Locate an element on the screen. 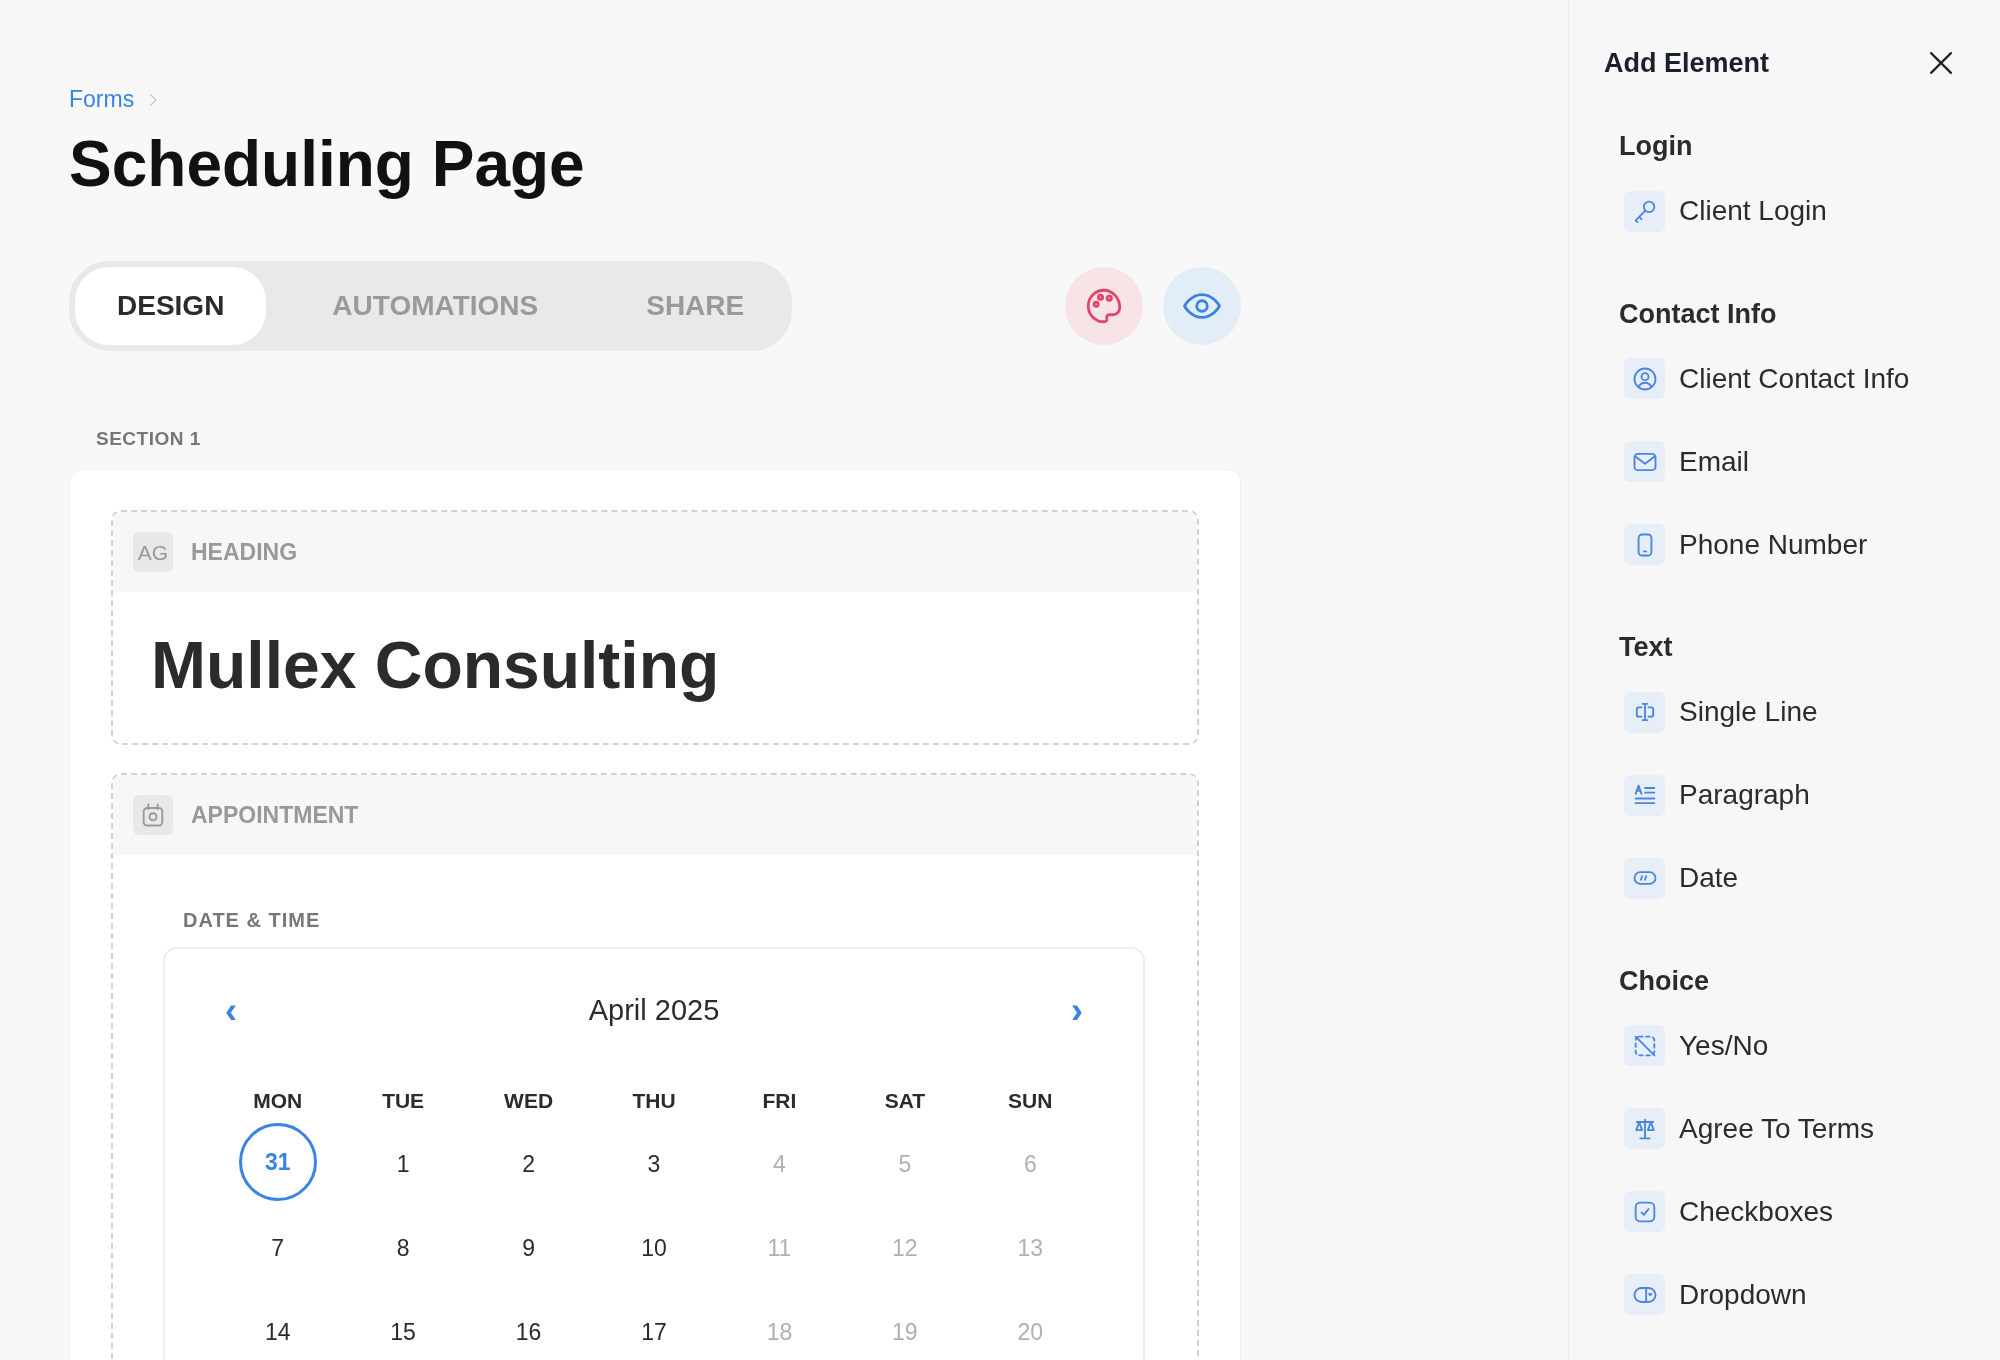 The width and height of the screenshot is (2000, 1360). weekday-label: SUN is located at coordinates (1030, 1100).